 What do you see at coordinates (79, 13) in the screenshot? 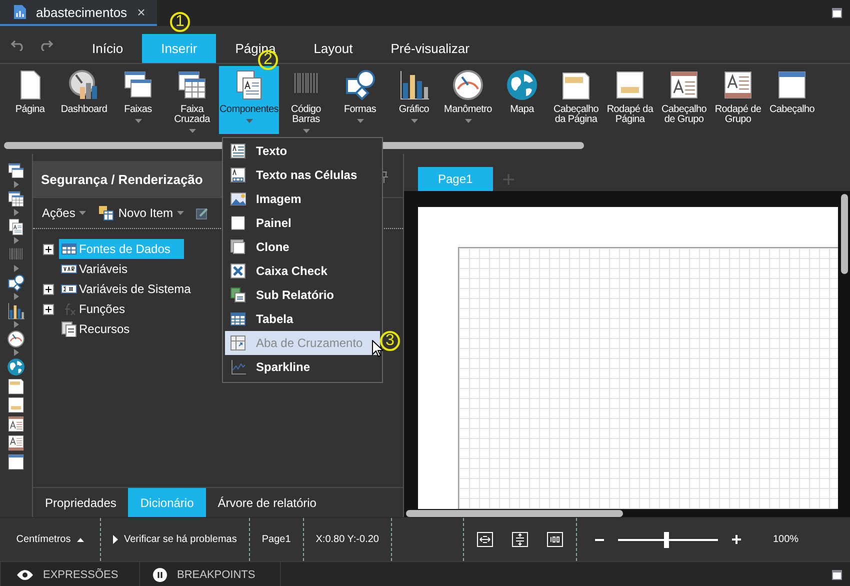
I see `document-tab: abastecimentos ×` at bounding box center [79, 13].